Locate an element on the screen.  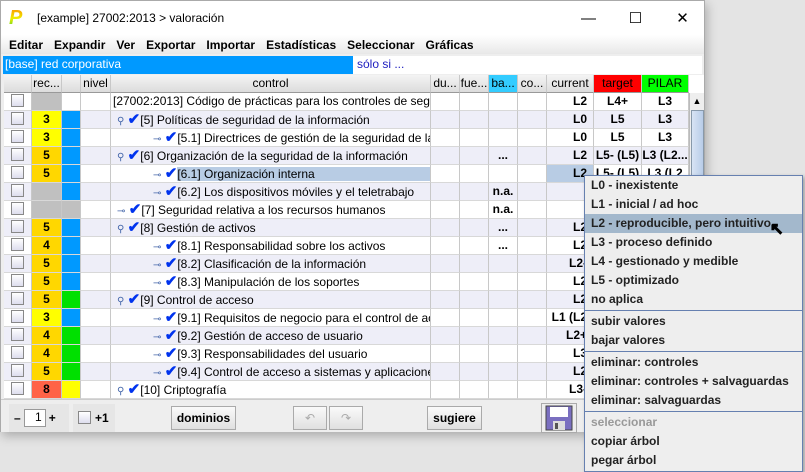
level-input: 1 is located at coordinates (34, 418).